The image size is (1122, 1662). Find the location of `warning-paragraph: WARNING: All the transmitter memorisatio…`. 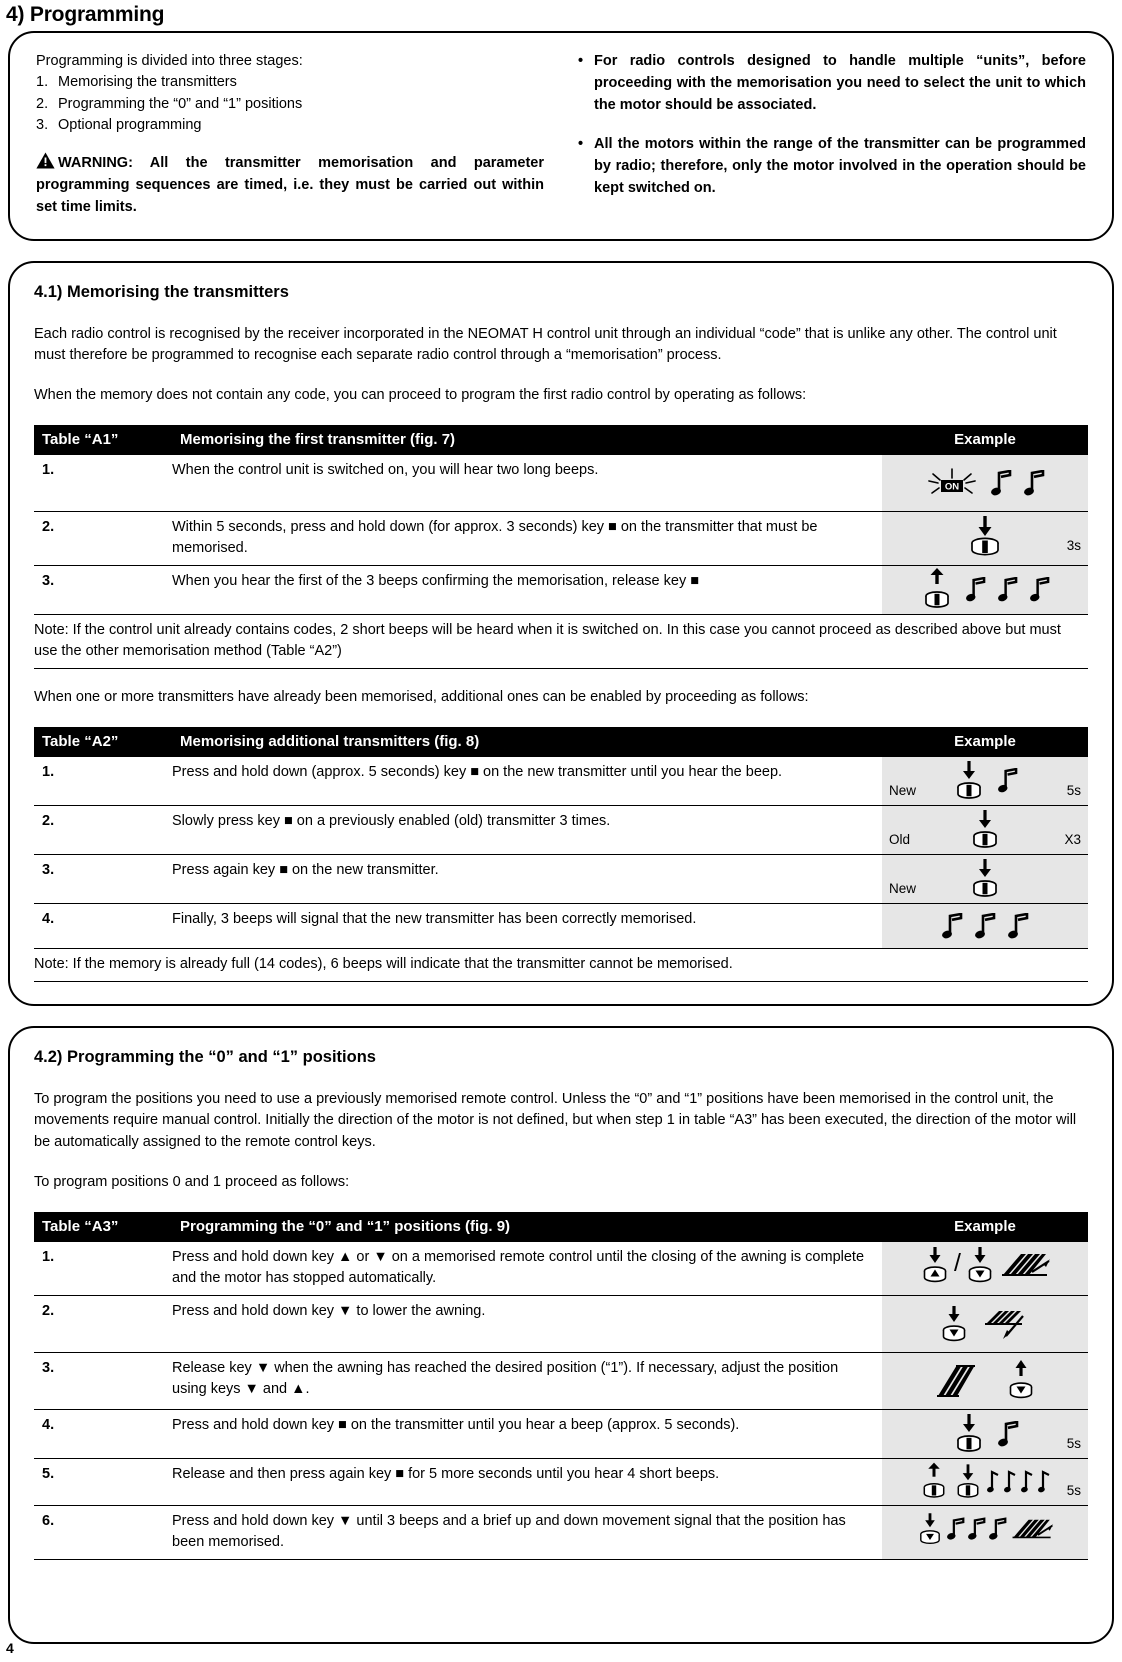

warning-paragraph: WARNING: All the transmitter memorisatio… is located at coordinates (290, 185).